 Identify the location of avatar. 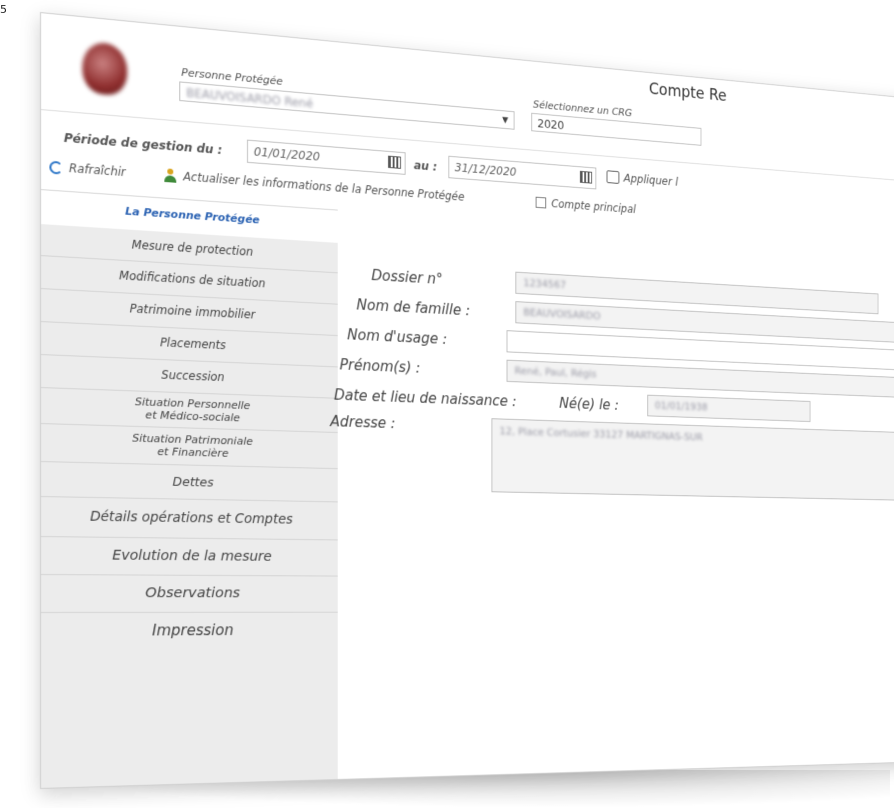
(105, 69).